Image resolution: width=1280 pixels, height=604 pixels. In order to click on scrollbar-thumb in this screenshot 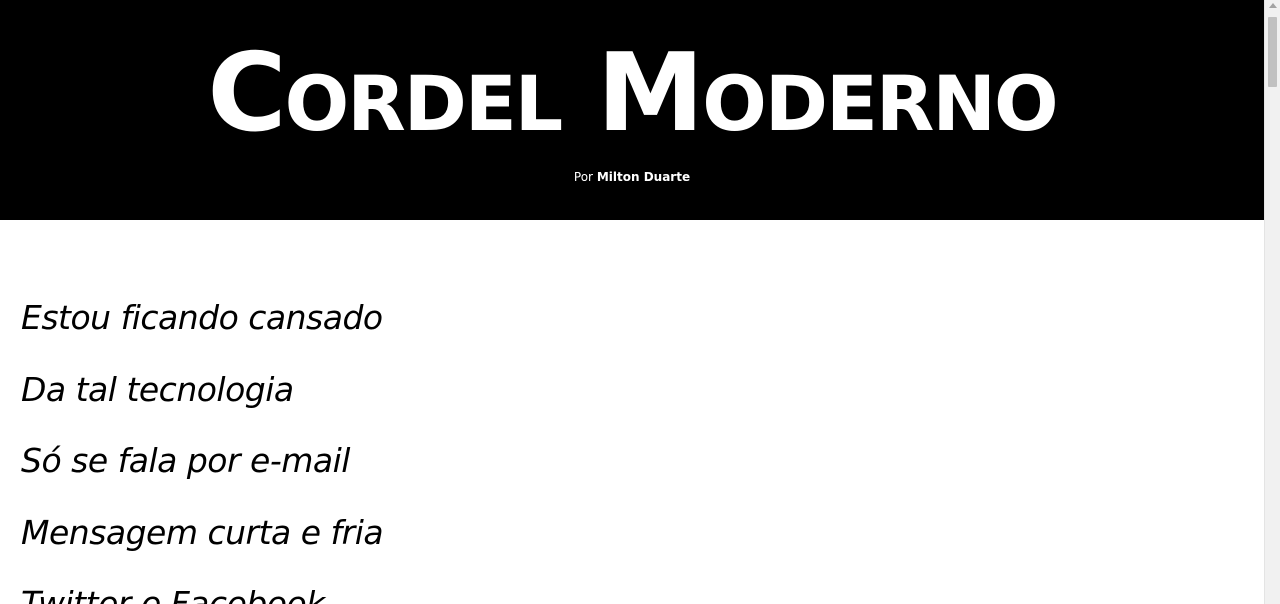, I will do `click(1272, 52)`.